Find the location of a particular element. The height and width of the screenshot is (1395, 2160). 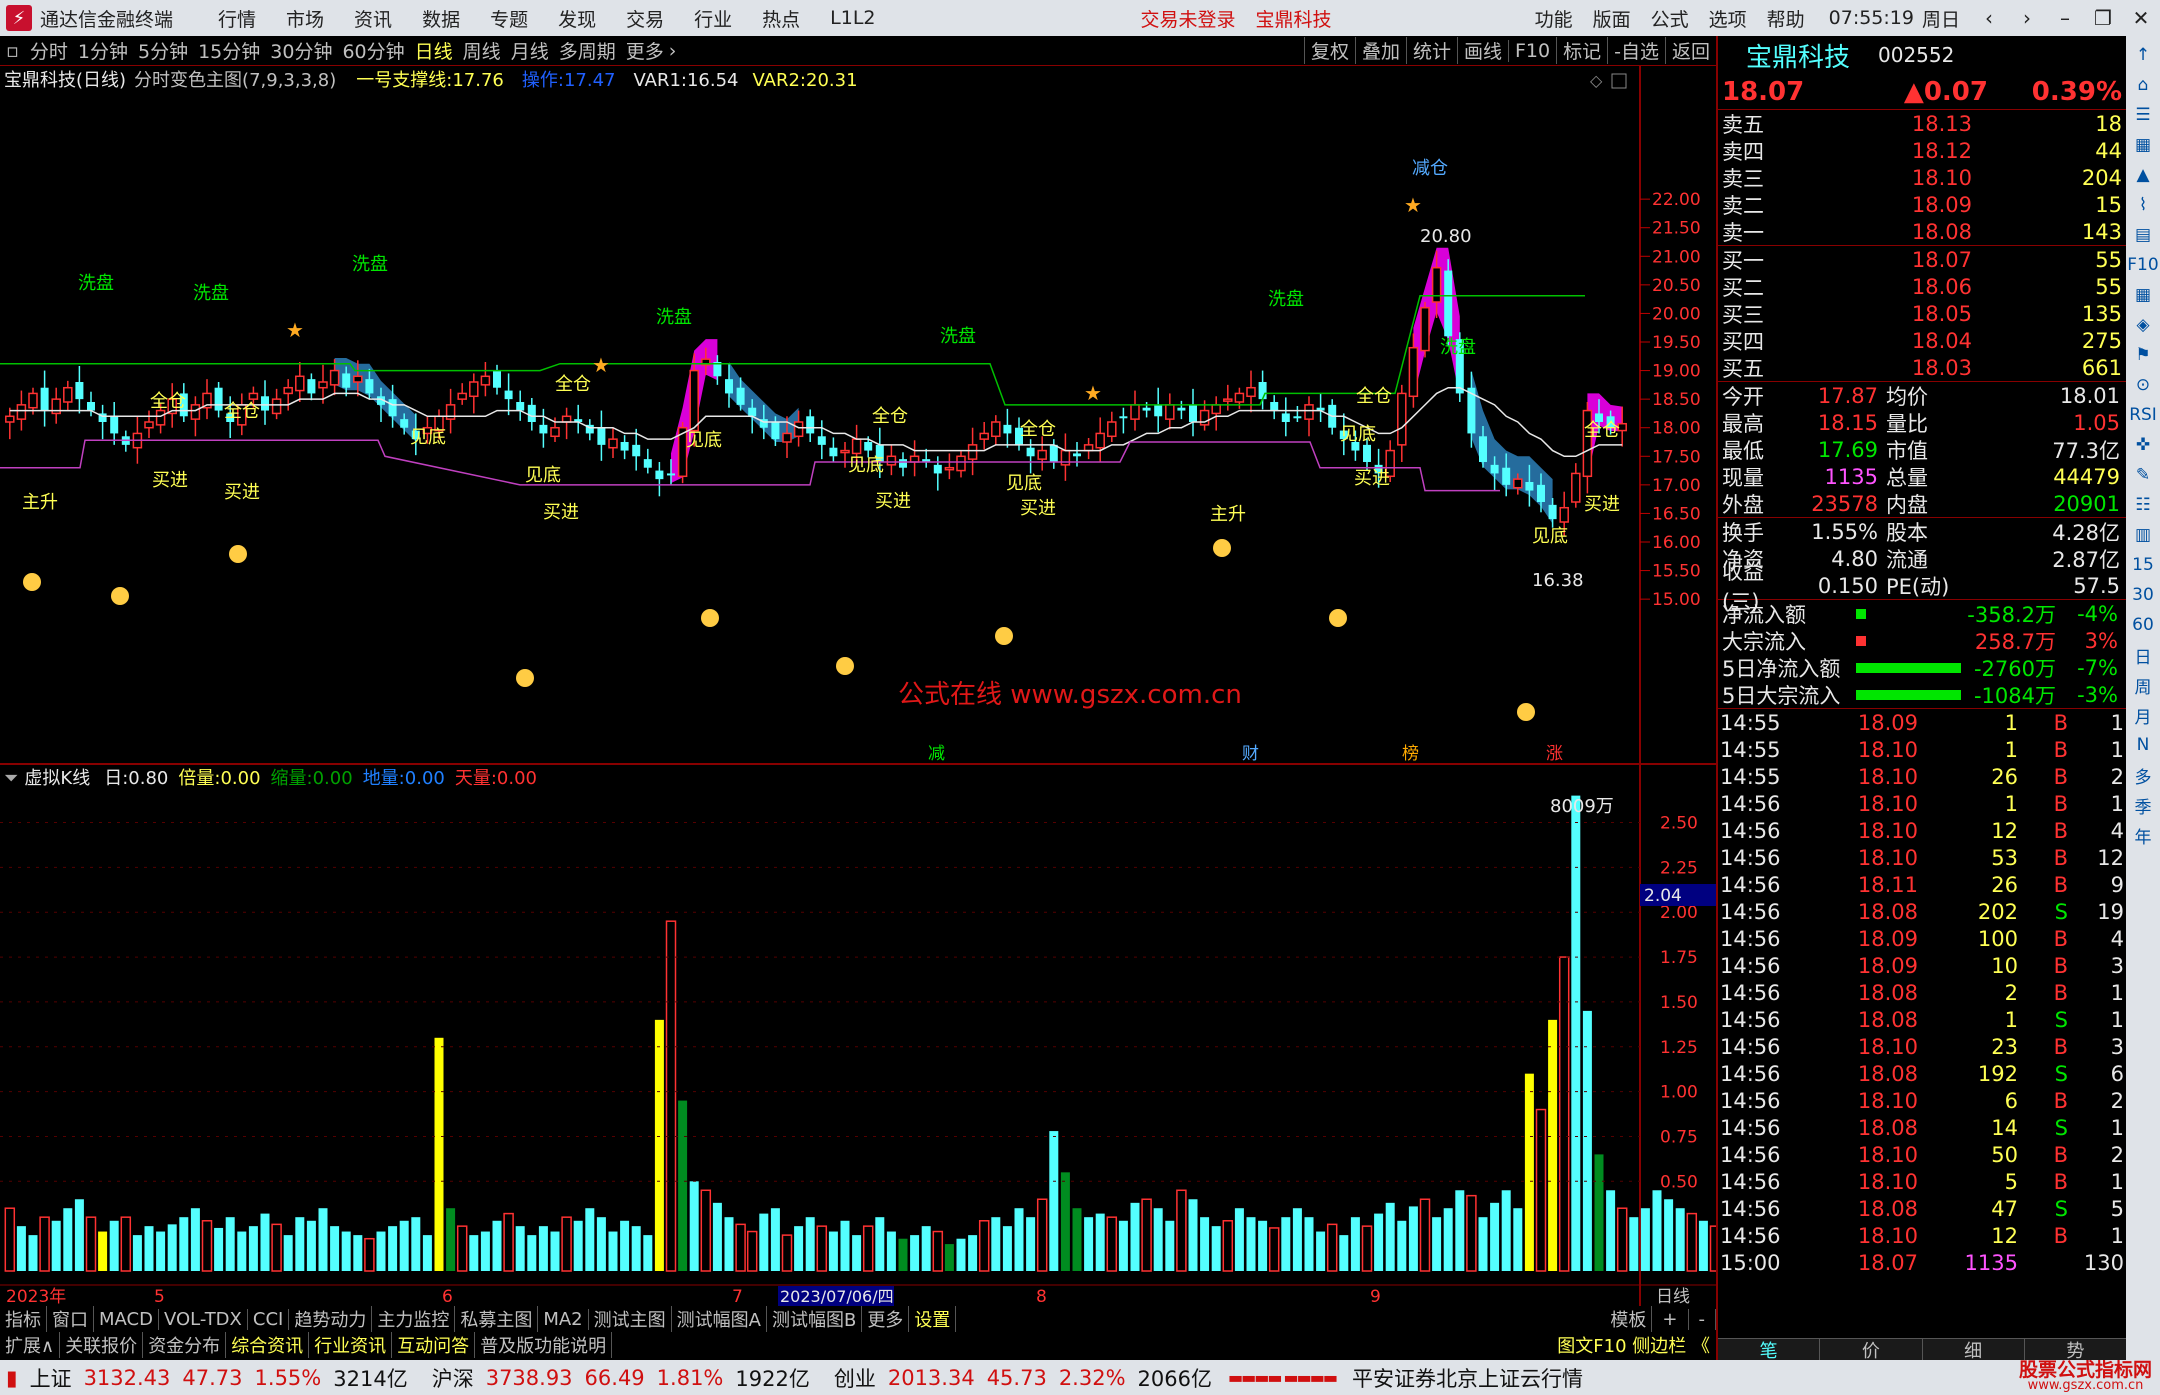

menu-formula: 公式 is located at coordinates (1670, 18).